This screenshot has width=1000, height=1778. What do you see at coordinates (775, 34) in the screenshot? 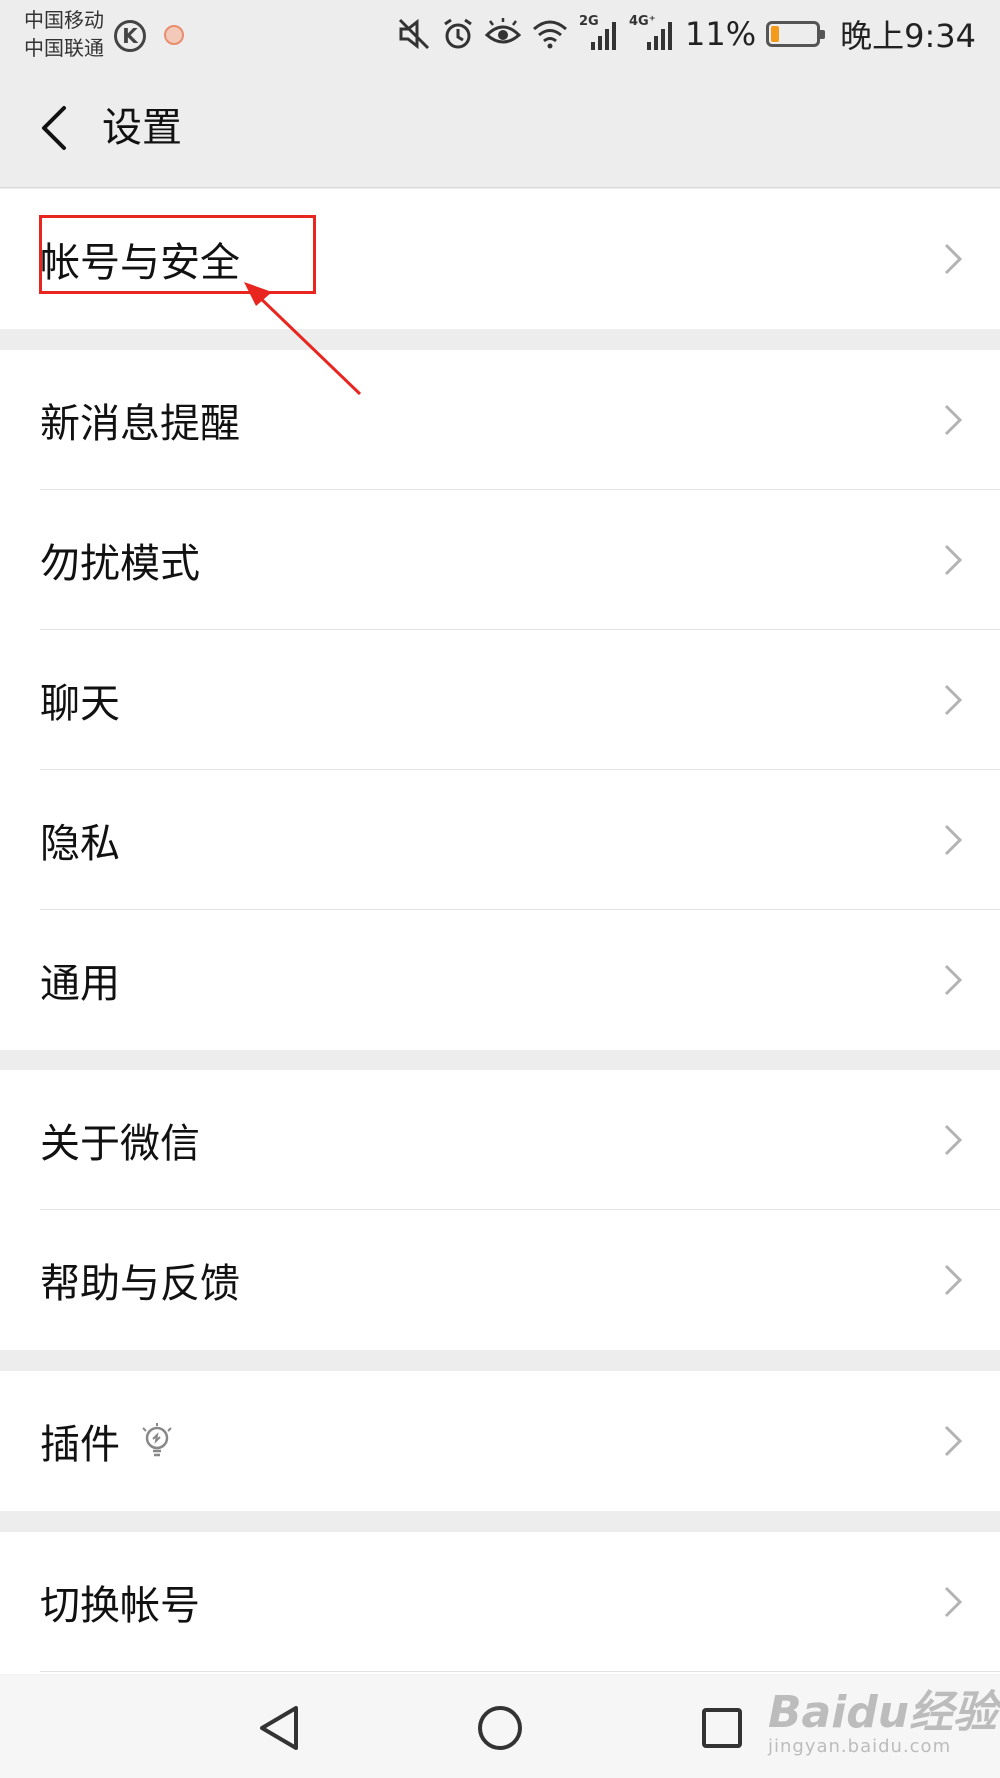
I see `battery-fill` at bounding box center [775, 34].